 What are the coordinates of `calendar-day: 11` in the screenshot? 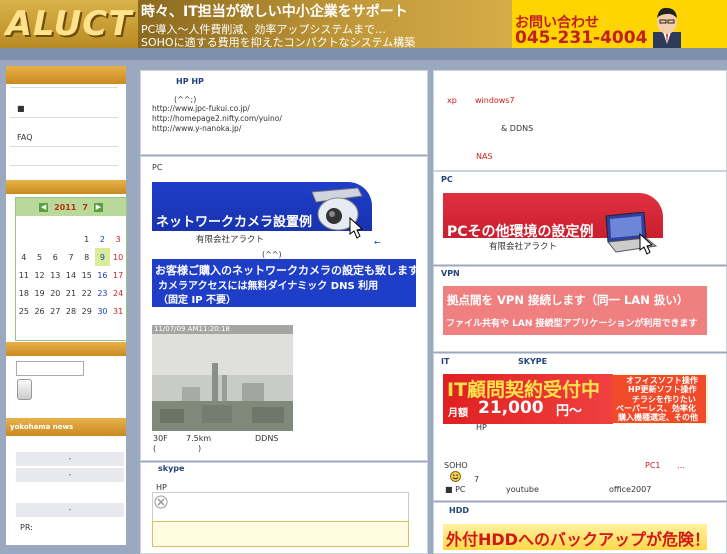 It's located at (24, 275).